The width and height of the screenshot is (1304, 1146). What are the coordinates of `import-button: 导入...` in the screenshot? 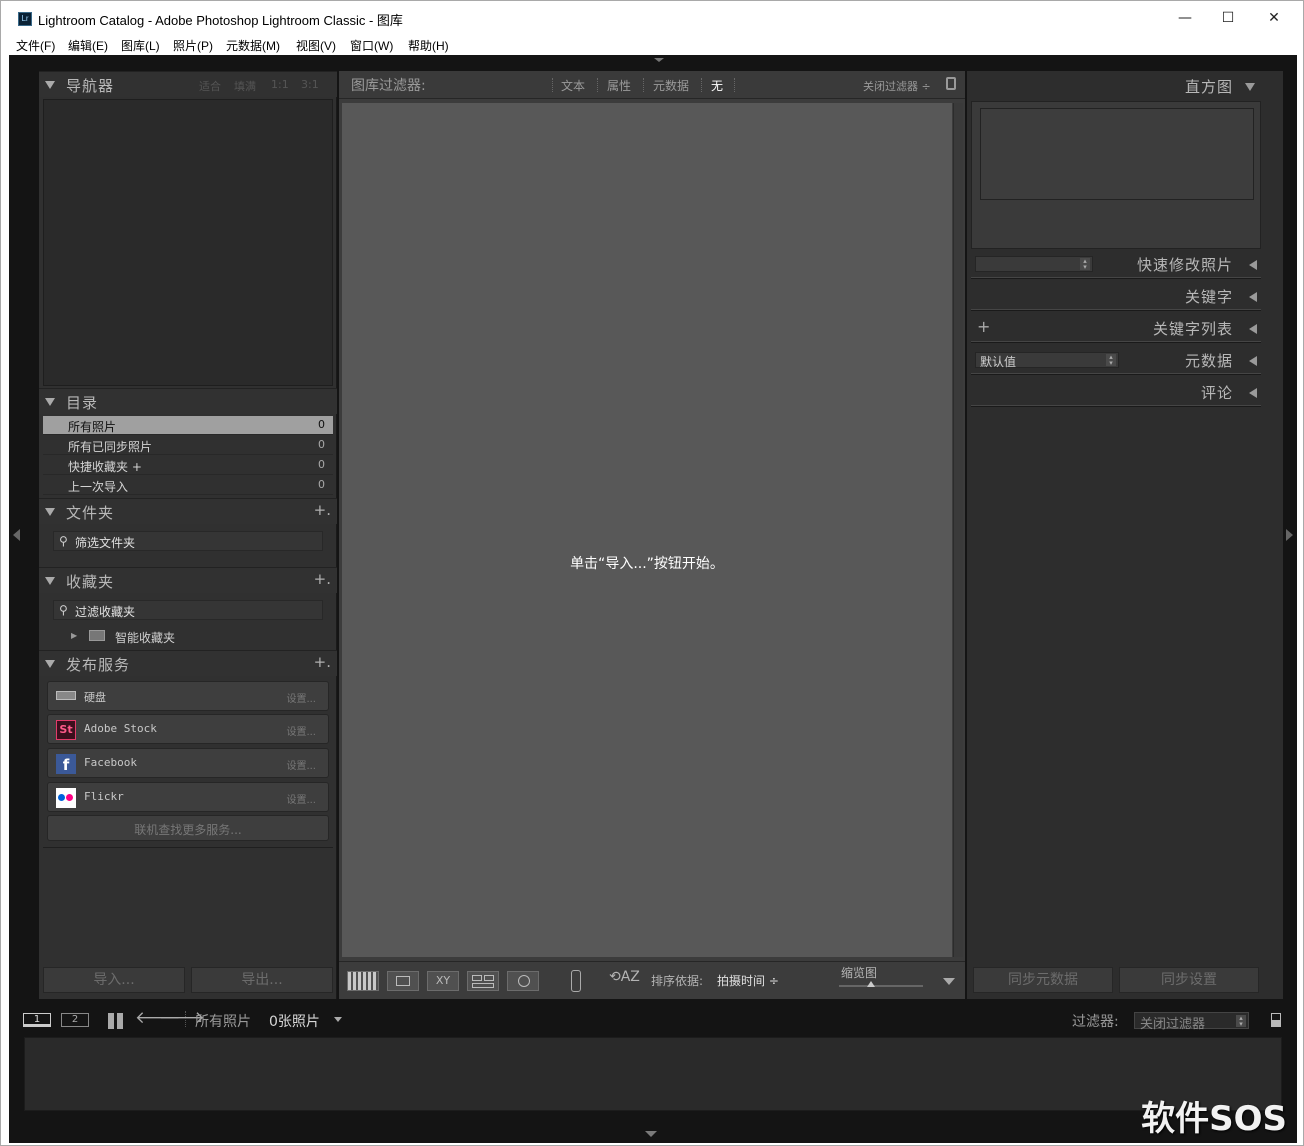 It's located at (114, 980).